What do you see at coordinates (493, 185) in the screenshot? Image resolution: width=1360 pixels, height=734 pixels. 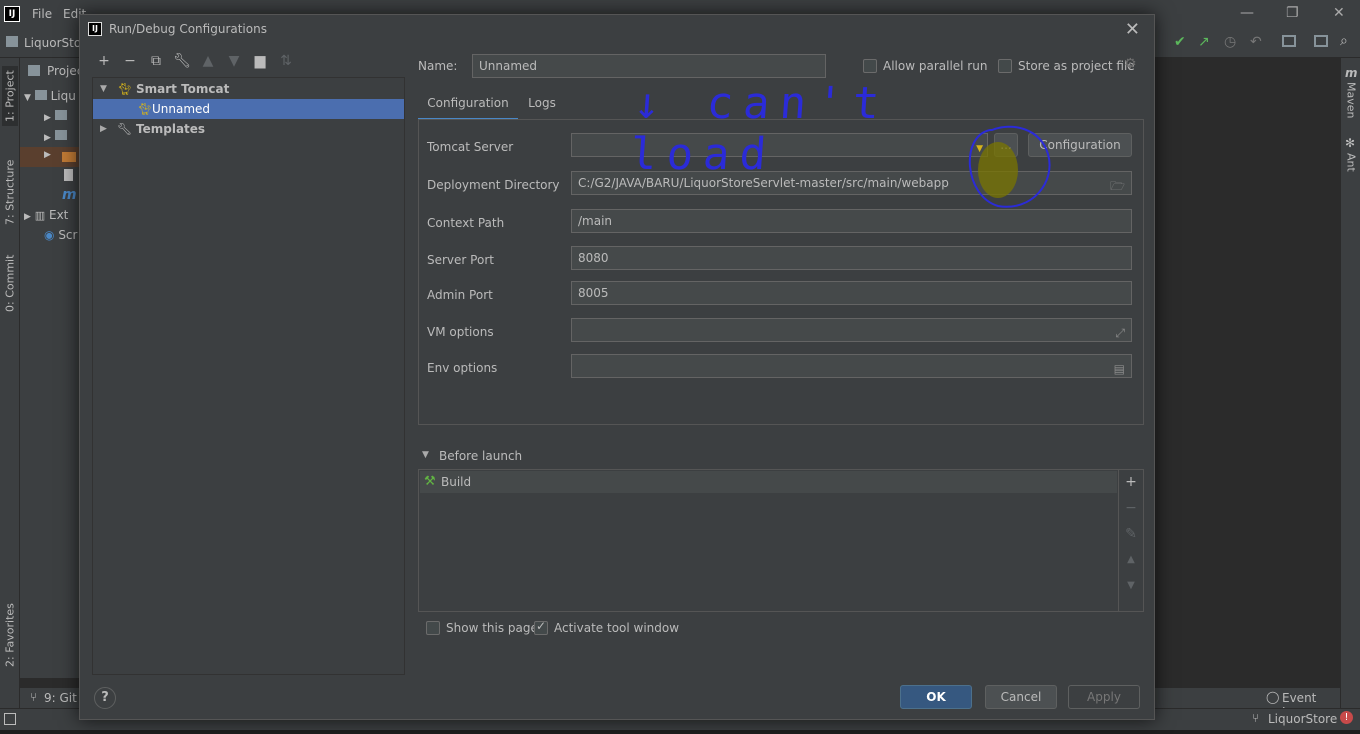 I see `deployment-directory-label: Deployment Directory` at bounding box center [493, 185].